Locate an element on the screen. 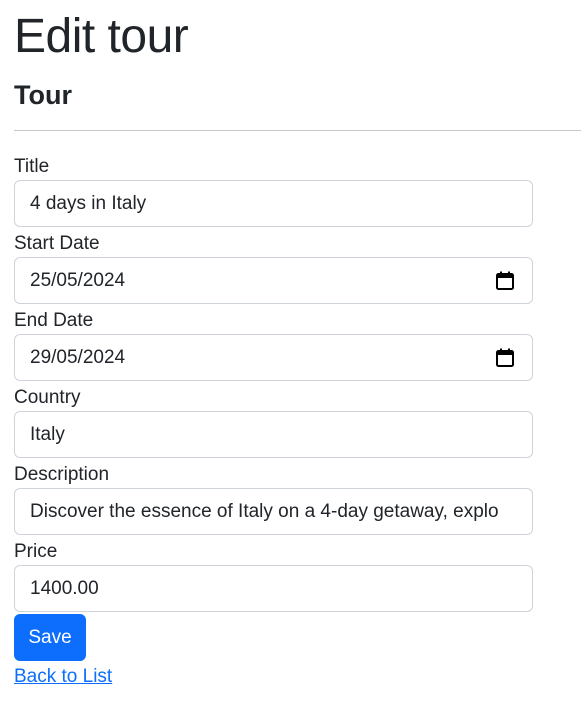 This screenshot has height=715, width=581. page-title: Edit tour is located at coordinates (101, 36).